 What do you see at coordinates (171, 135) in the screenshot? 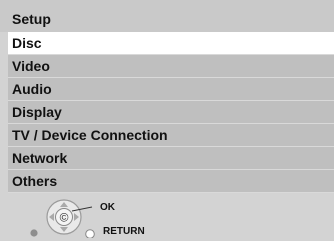
I see `menu-item-tv-device-connection: TV / Device Connection` at bounding box center [171, 135].